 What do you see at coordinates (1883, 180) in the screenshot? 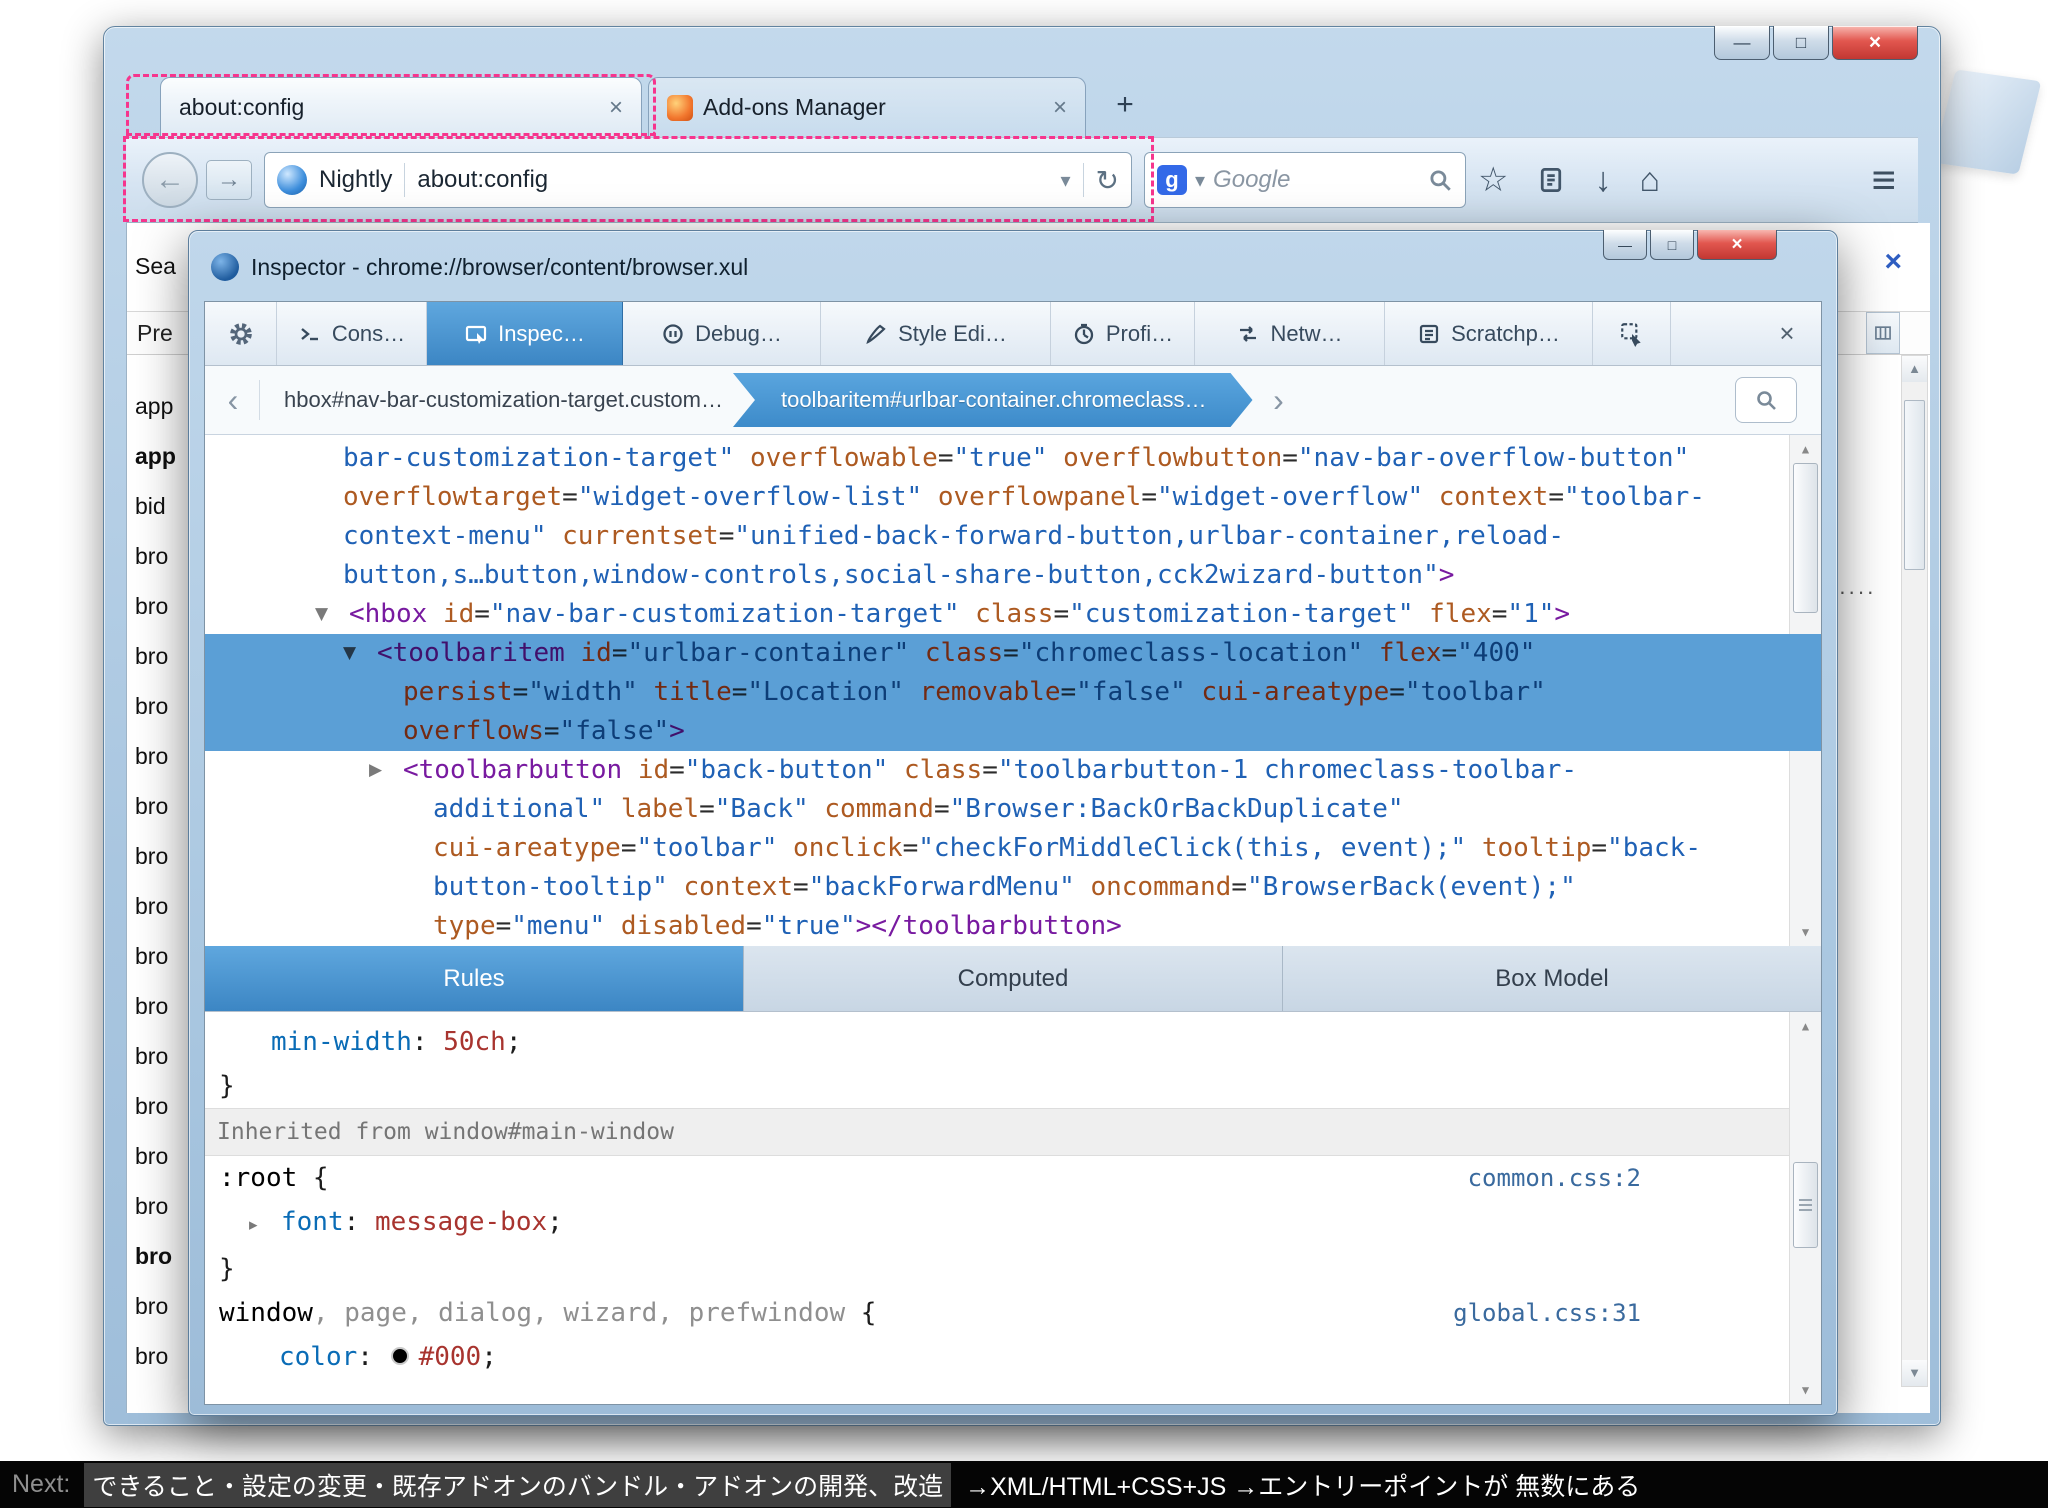
I see `menu-icon: ≡` at bounding box center [1883, 180].